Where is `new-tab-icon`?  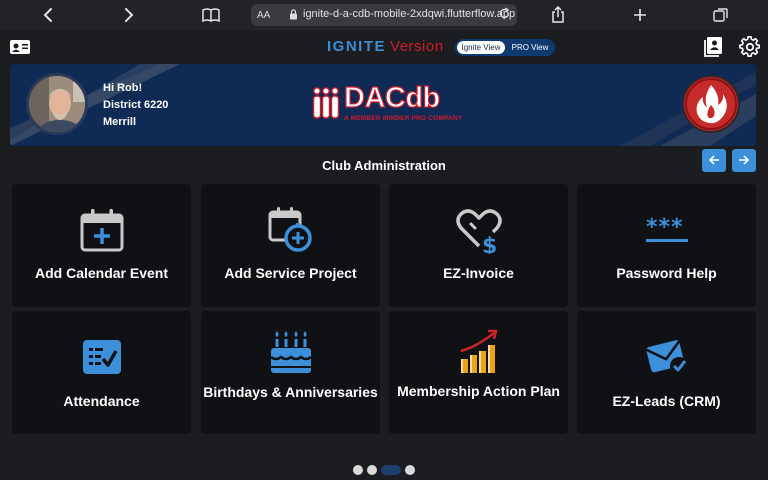 new-tab-icon is located at coordinates (640, 15).